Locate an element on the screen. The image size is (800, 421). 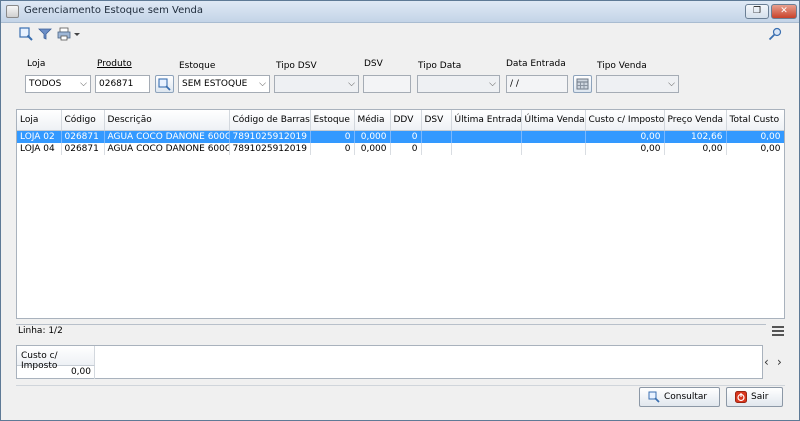
window-title: Gerenciamento Estoque sem Venda is located at coordinates (114, 10).